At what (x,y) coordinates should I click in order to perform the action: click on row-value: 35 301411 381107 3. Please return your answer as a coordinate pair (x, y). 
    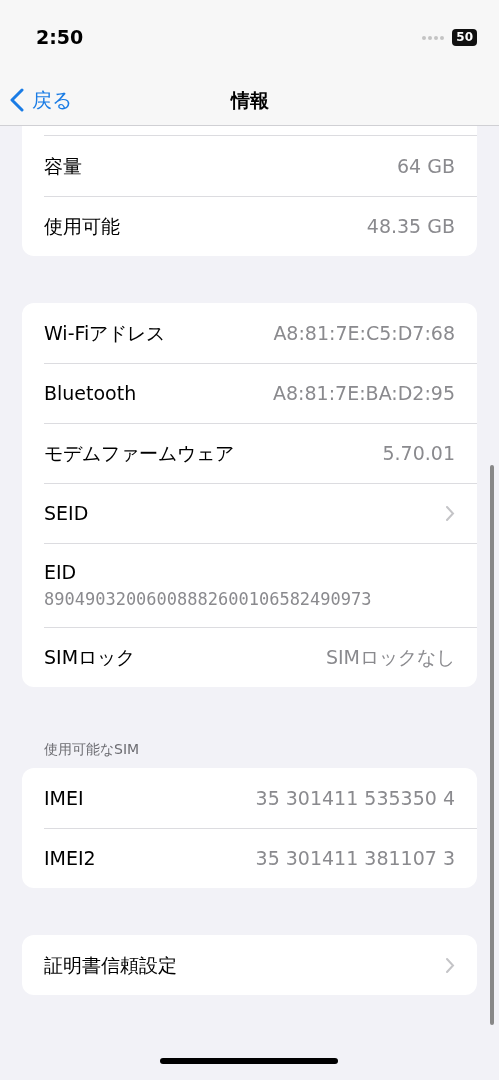
    Looking at the image, I should click on (355, 858).